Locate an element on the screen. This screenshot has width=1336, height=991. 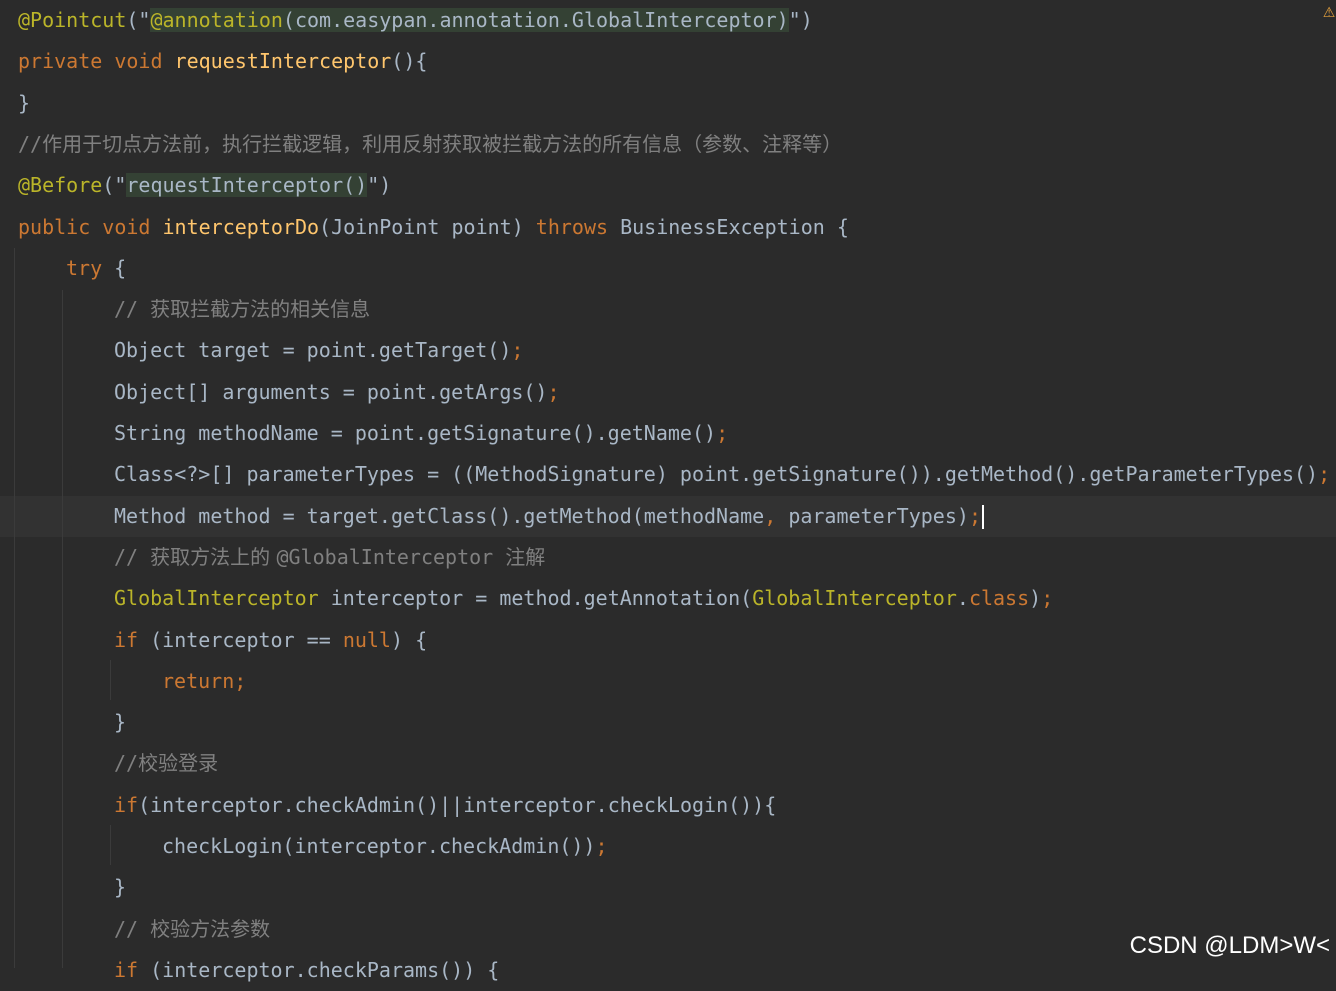
code-line-text: return; is located at coordinates (204, 681).